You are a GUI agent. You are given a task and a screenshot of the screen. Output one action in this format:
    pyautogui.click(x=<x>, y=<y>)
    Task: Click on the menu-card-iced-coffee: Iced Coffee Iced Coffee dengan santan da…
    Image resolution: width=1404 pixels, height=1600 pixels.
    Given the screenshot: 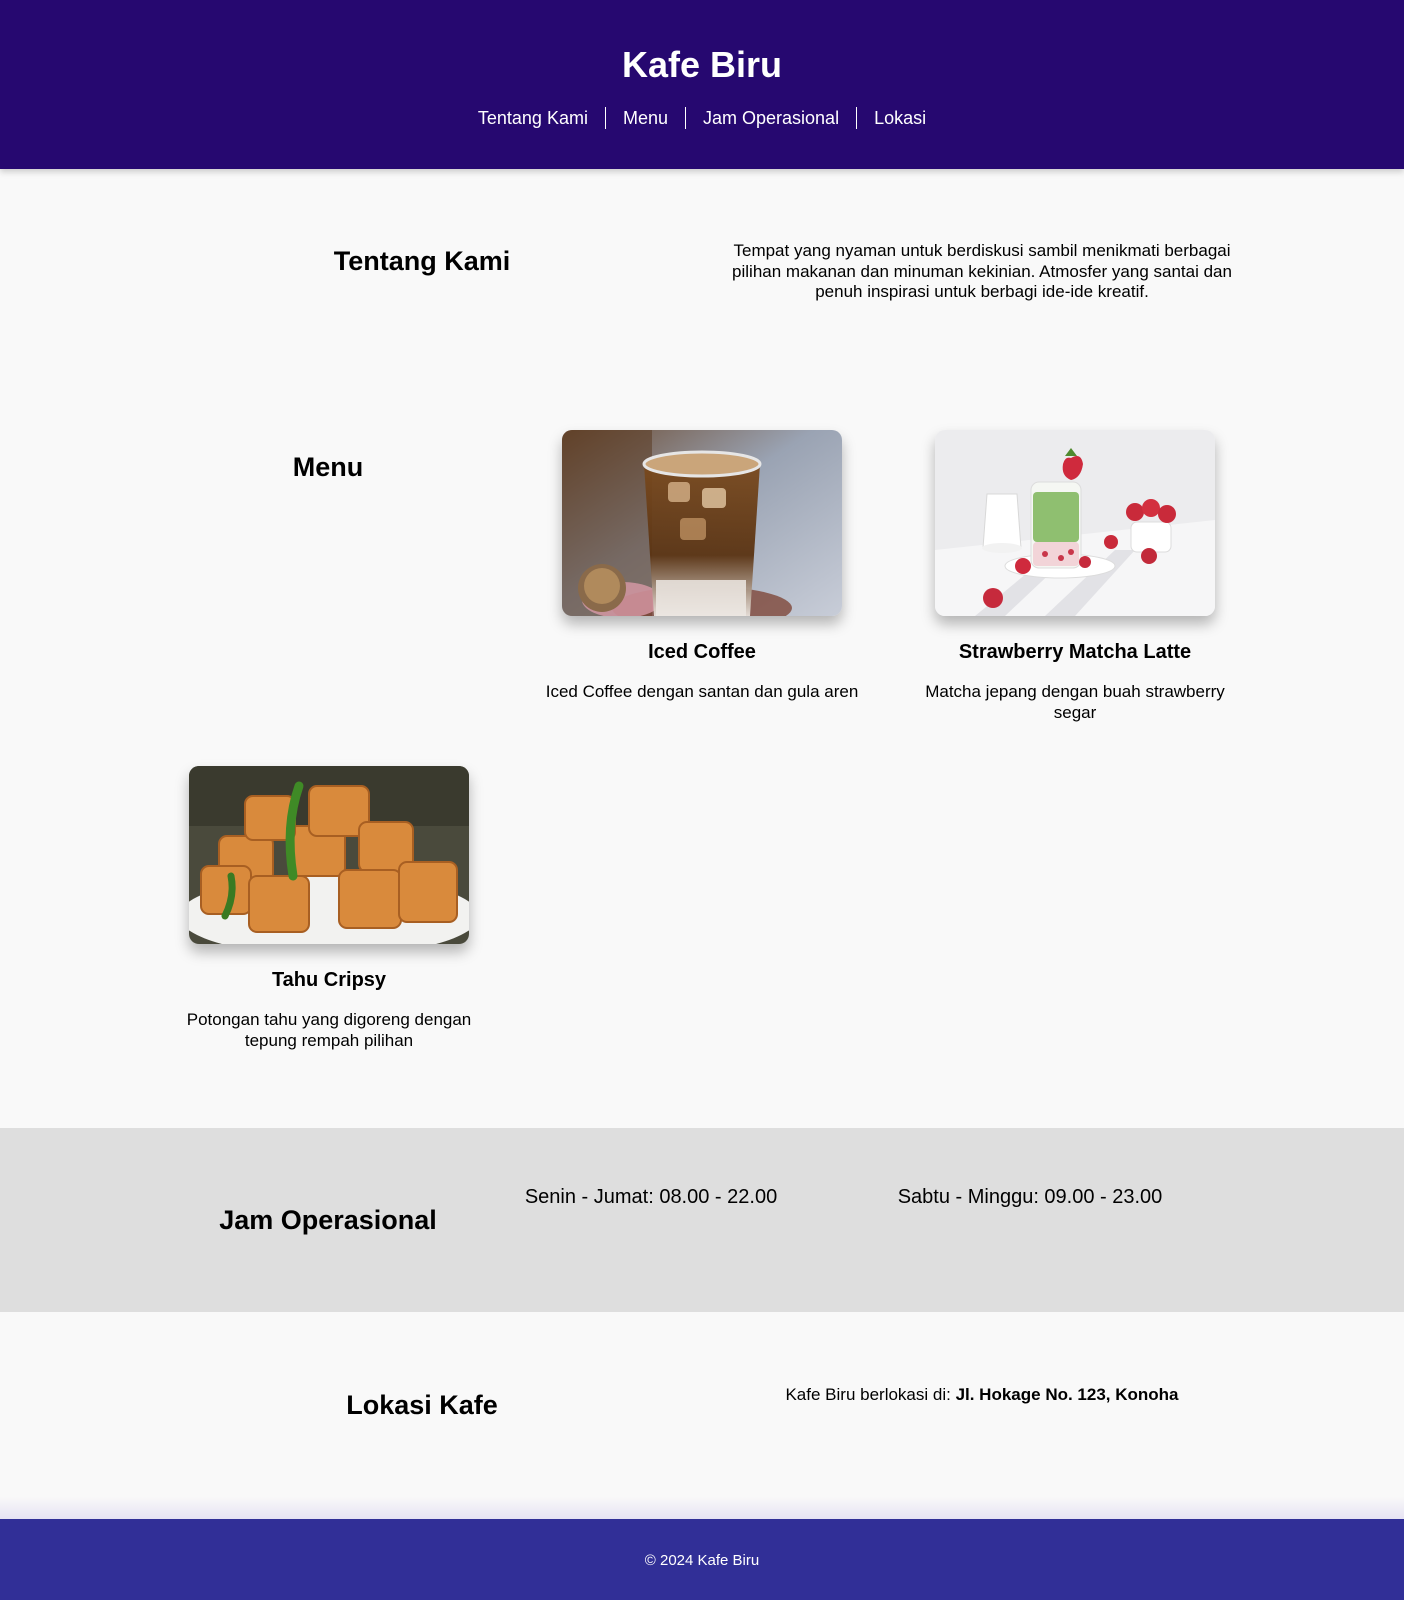 What is the action you would take?
    pyautogui.click(x=702, y=566)
    